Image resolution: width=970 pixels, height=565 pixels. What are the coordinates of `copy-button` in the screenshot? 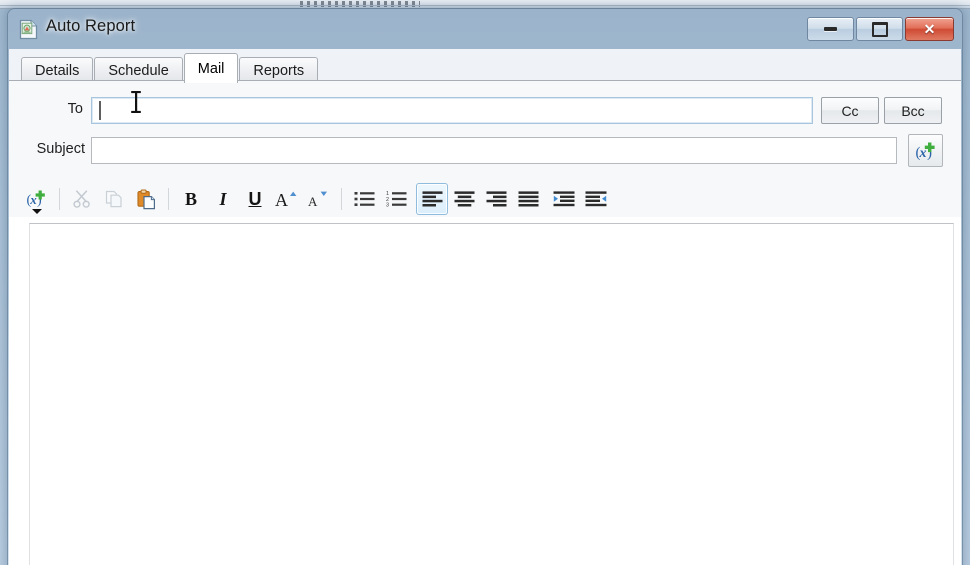 It's located at (114, 199).